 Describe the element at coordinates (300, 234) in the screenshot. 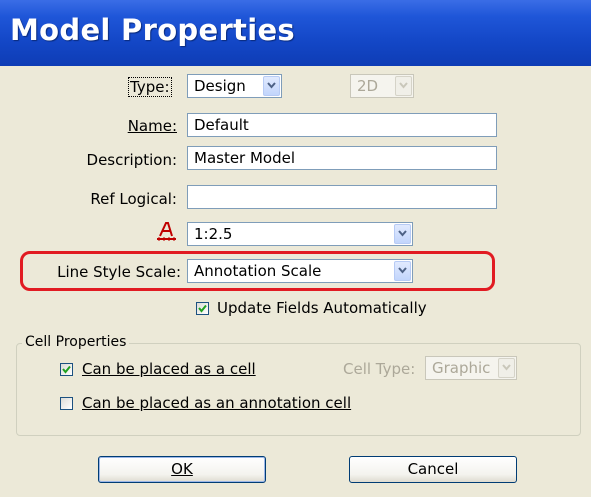

I see `annotation-scale-select: 1:2.5` at that location.